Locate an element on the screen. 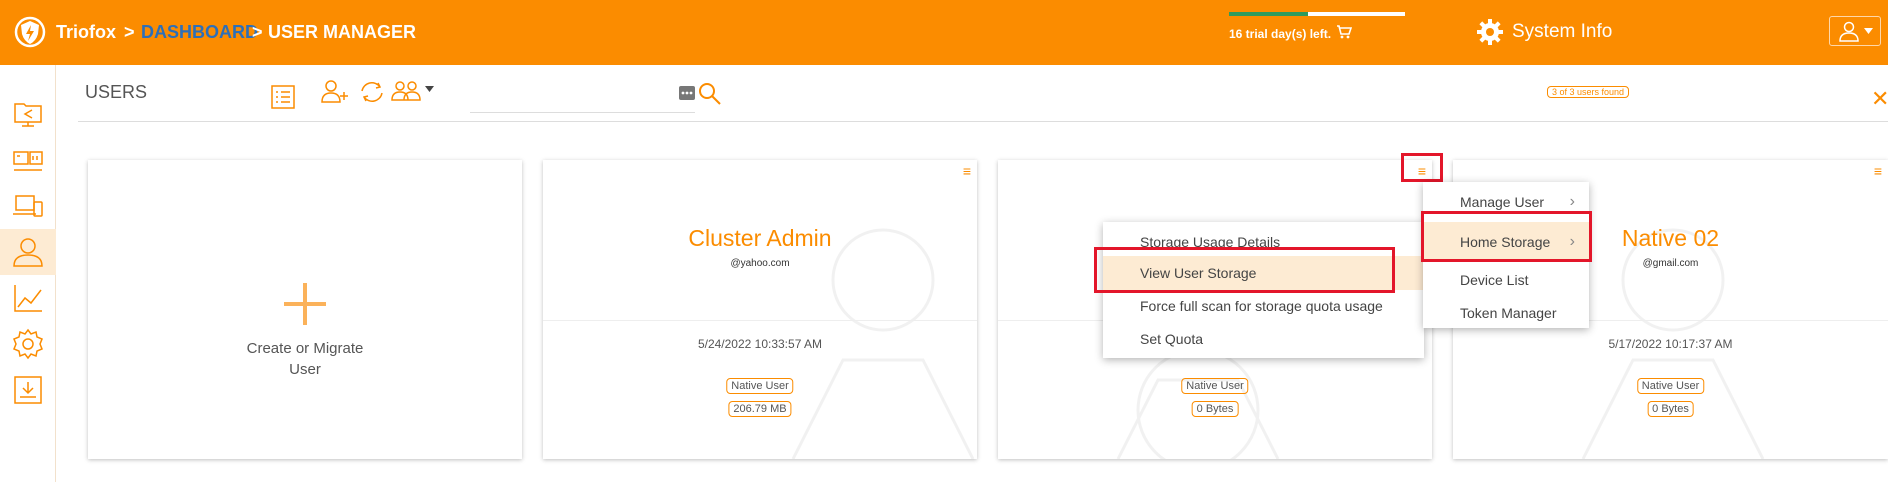 The image size is (1888, 482). user-storage-badge: 206.79 MB is located at coordinates (760, 409).